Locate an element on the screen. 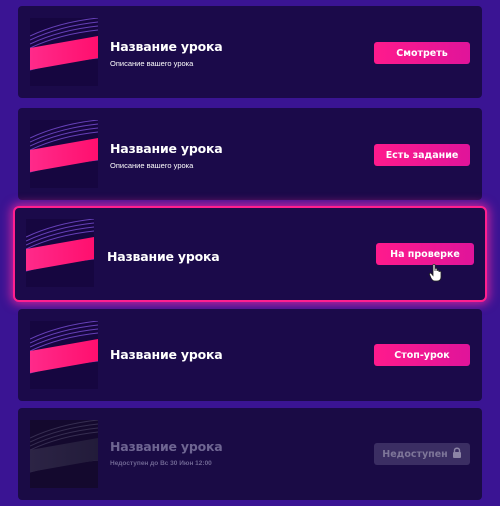  lock-icon is located at coordinates (457, 454).